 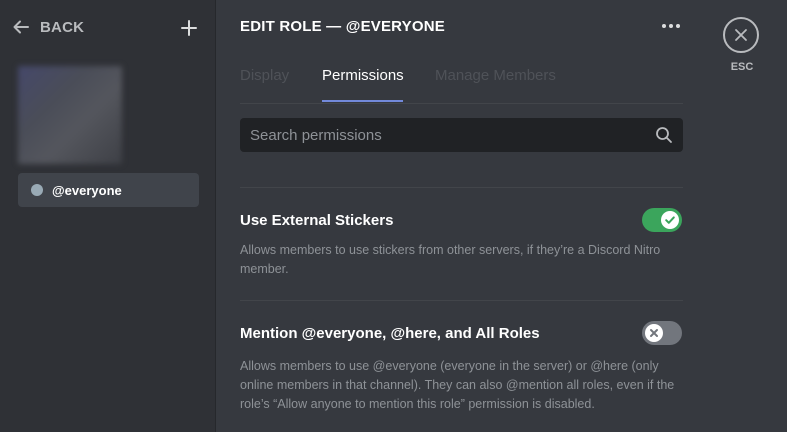 What do you see at coordinates (264, 75) in the screenshot?
I see `tab-display: Display` at bounding box center [264, 75].